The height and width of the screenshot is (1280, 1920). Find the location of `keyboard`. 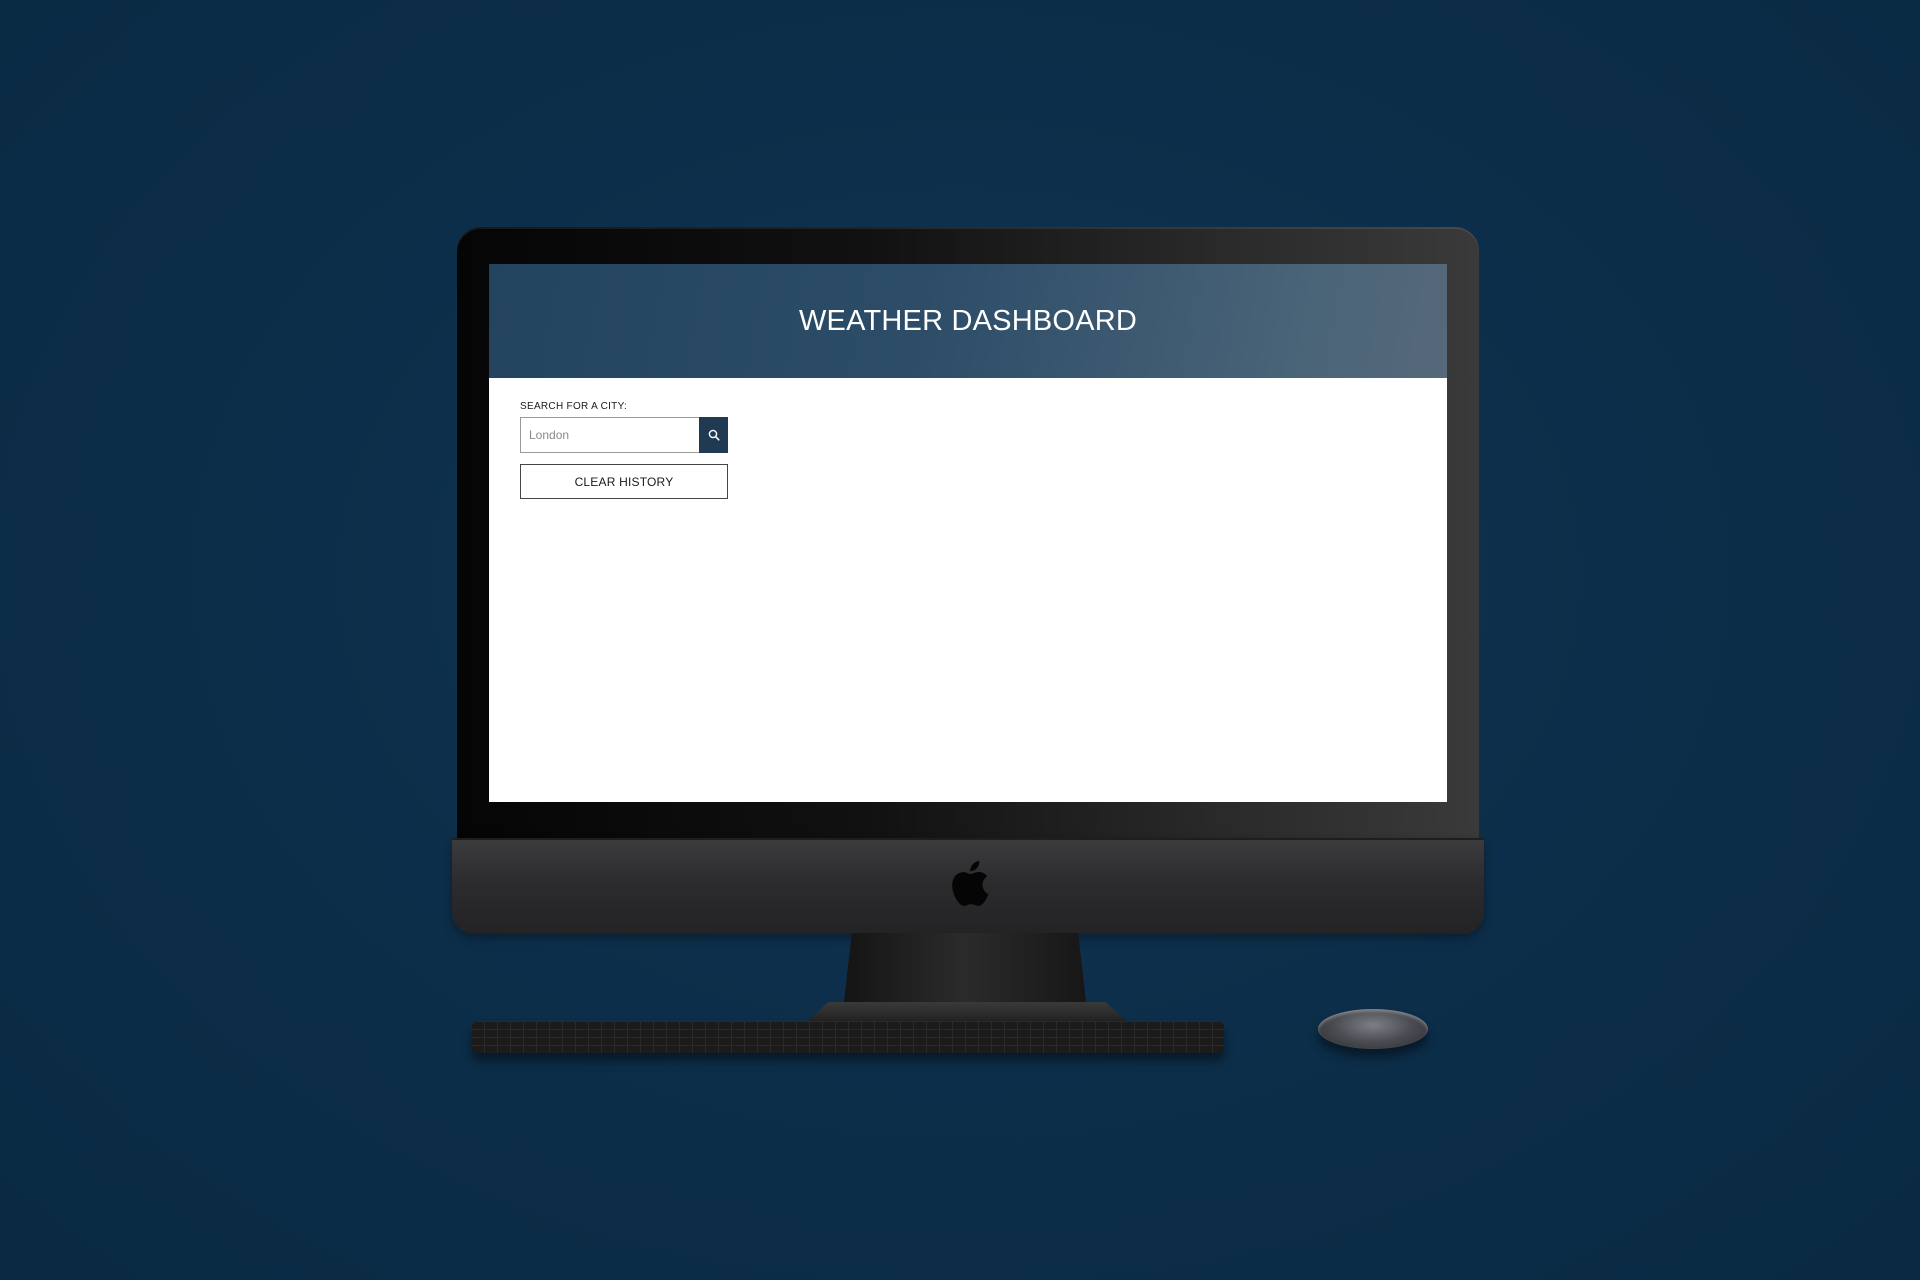

keyboard is located at coordinates (848, 1037).